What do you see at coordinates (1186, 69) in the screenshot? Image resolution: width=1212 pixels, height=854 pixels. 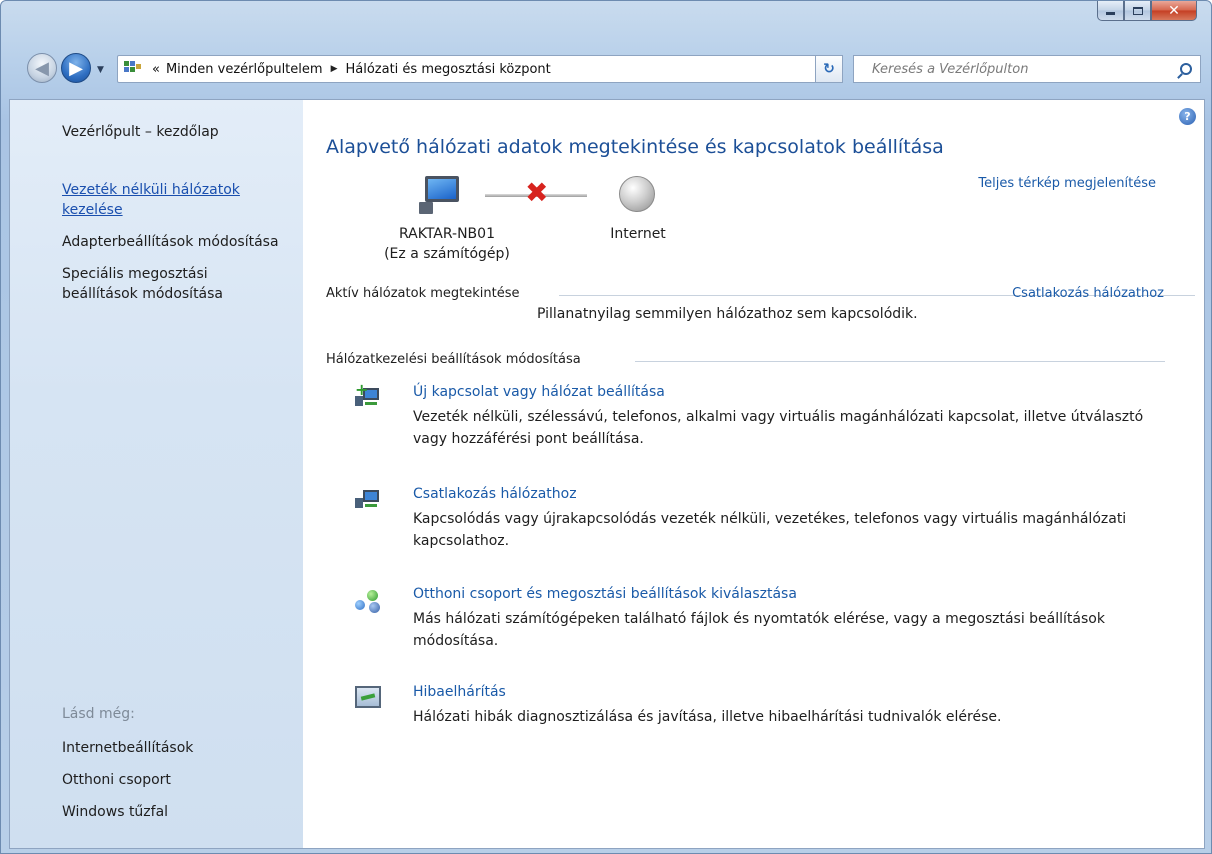 I see `search-icon` at bounding box center [1186, 69].